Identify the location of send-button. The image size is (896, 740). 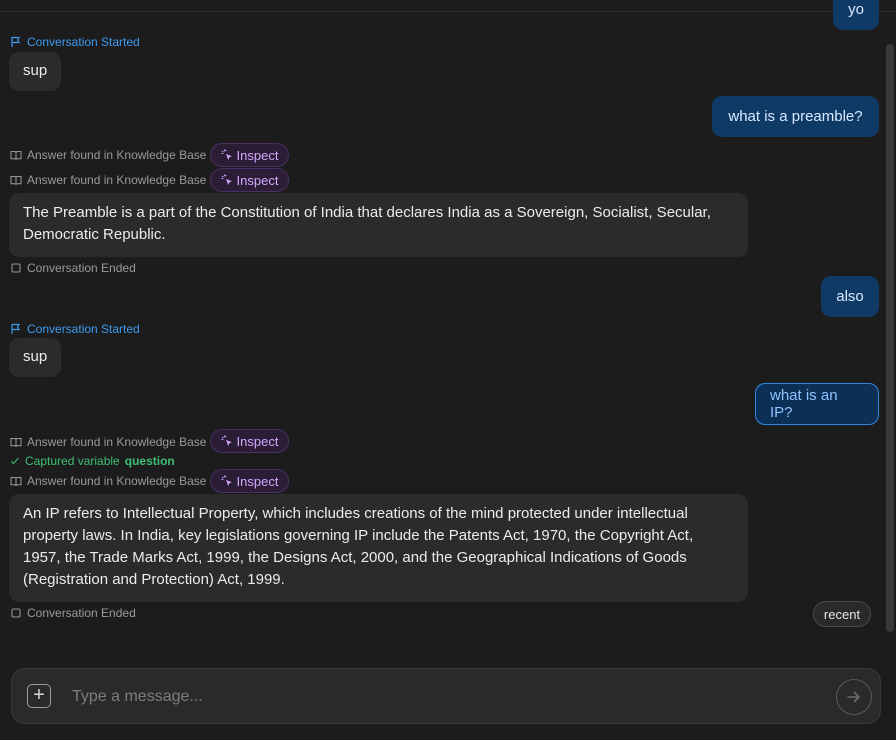
(854, 697).